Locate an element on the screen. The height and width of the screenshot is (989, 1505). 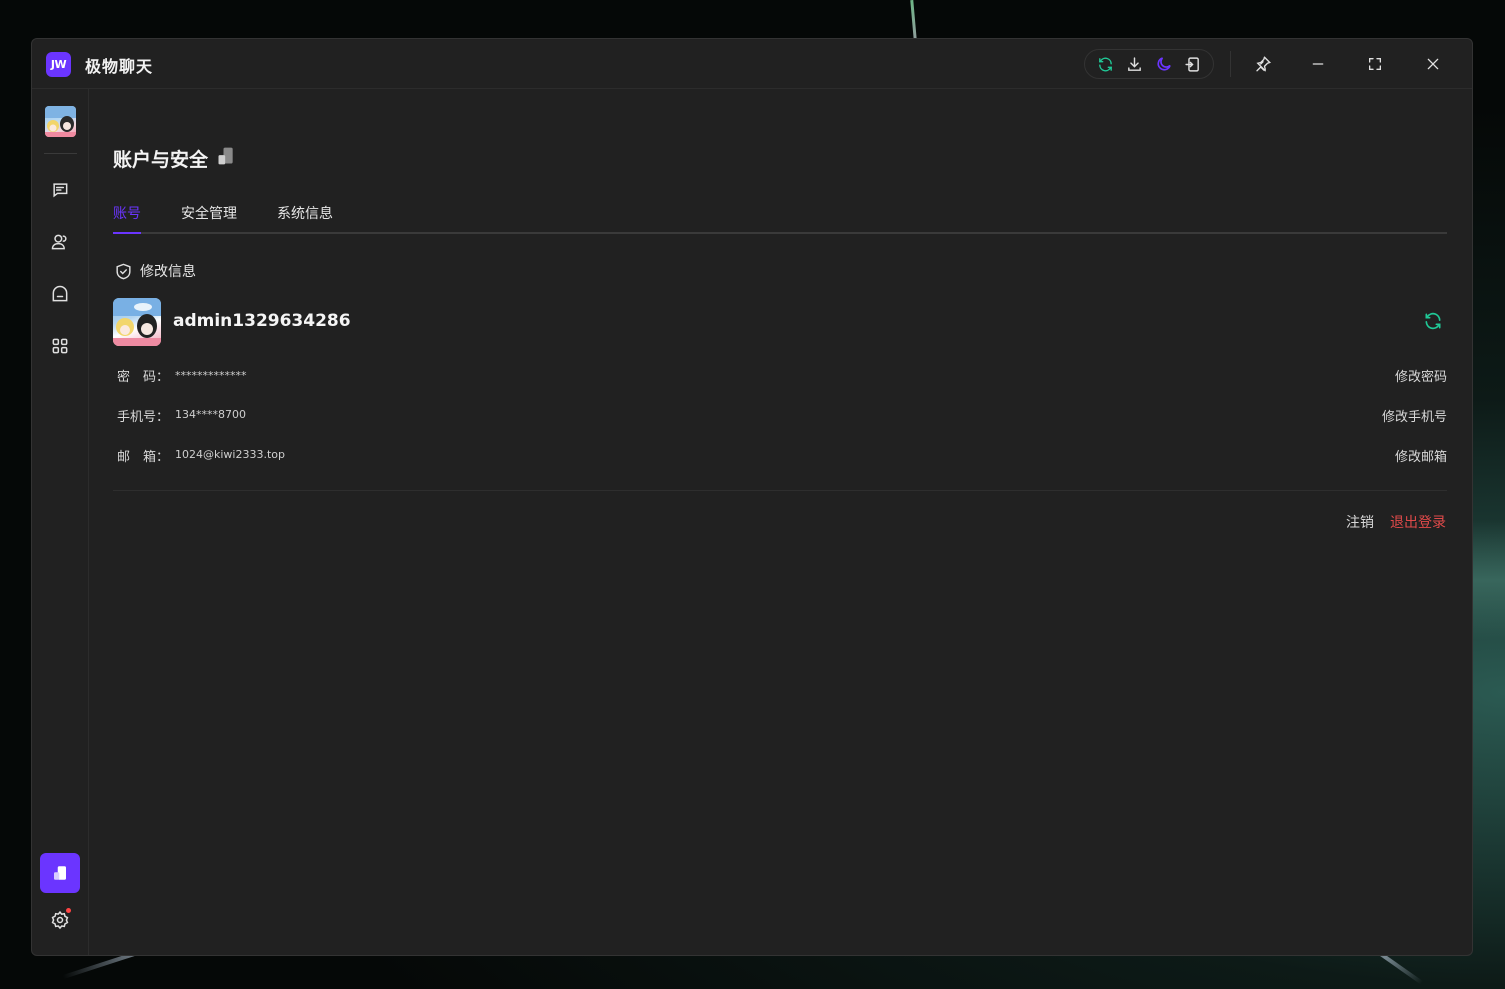
download-icon is located at coordinates (1135, 64).